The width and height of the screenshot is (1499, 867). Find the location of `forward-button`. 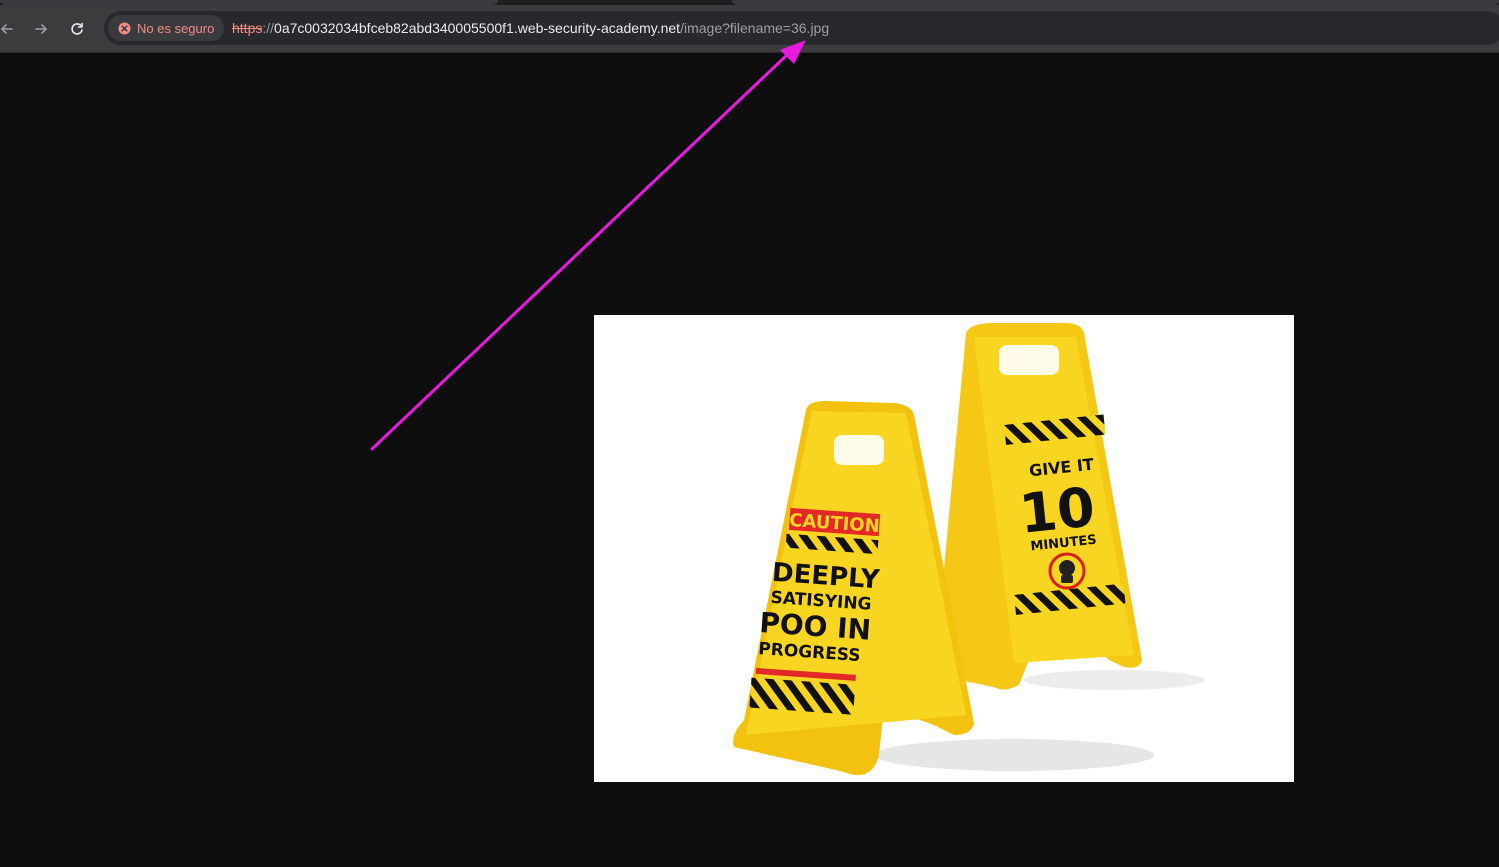

forward-button is located at coordinates (41, 29).